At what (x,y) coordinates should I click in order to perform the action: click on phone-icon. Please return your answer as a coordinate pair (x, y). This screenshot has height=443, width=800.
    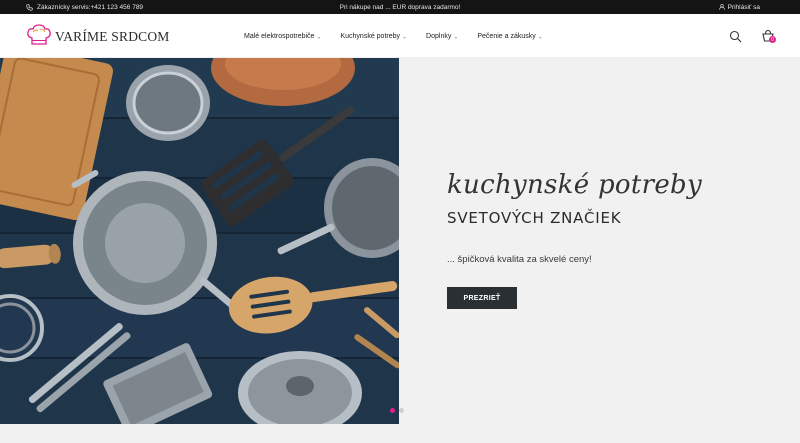
    Looking at the image, I should click on (29, 7).